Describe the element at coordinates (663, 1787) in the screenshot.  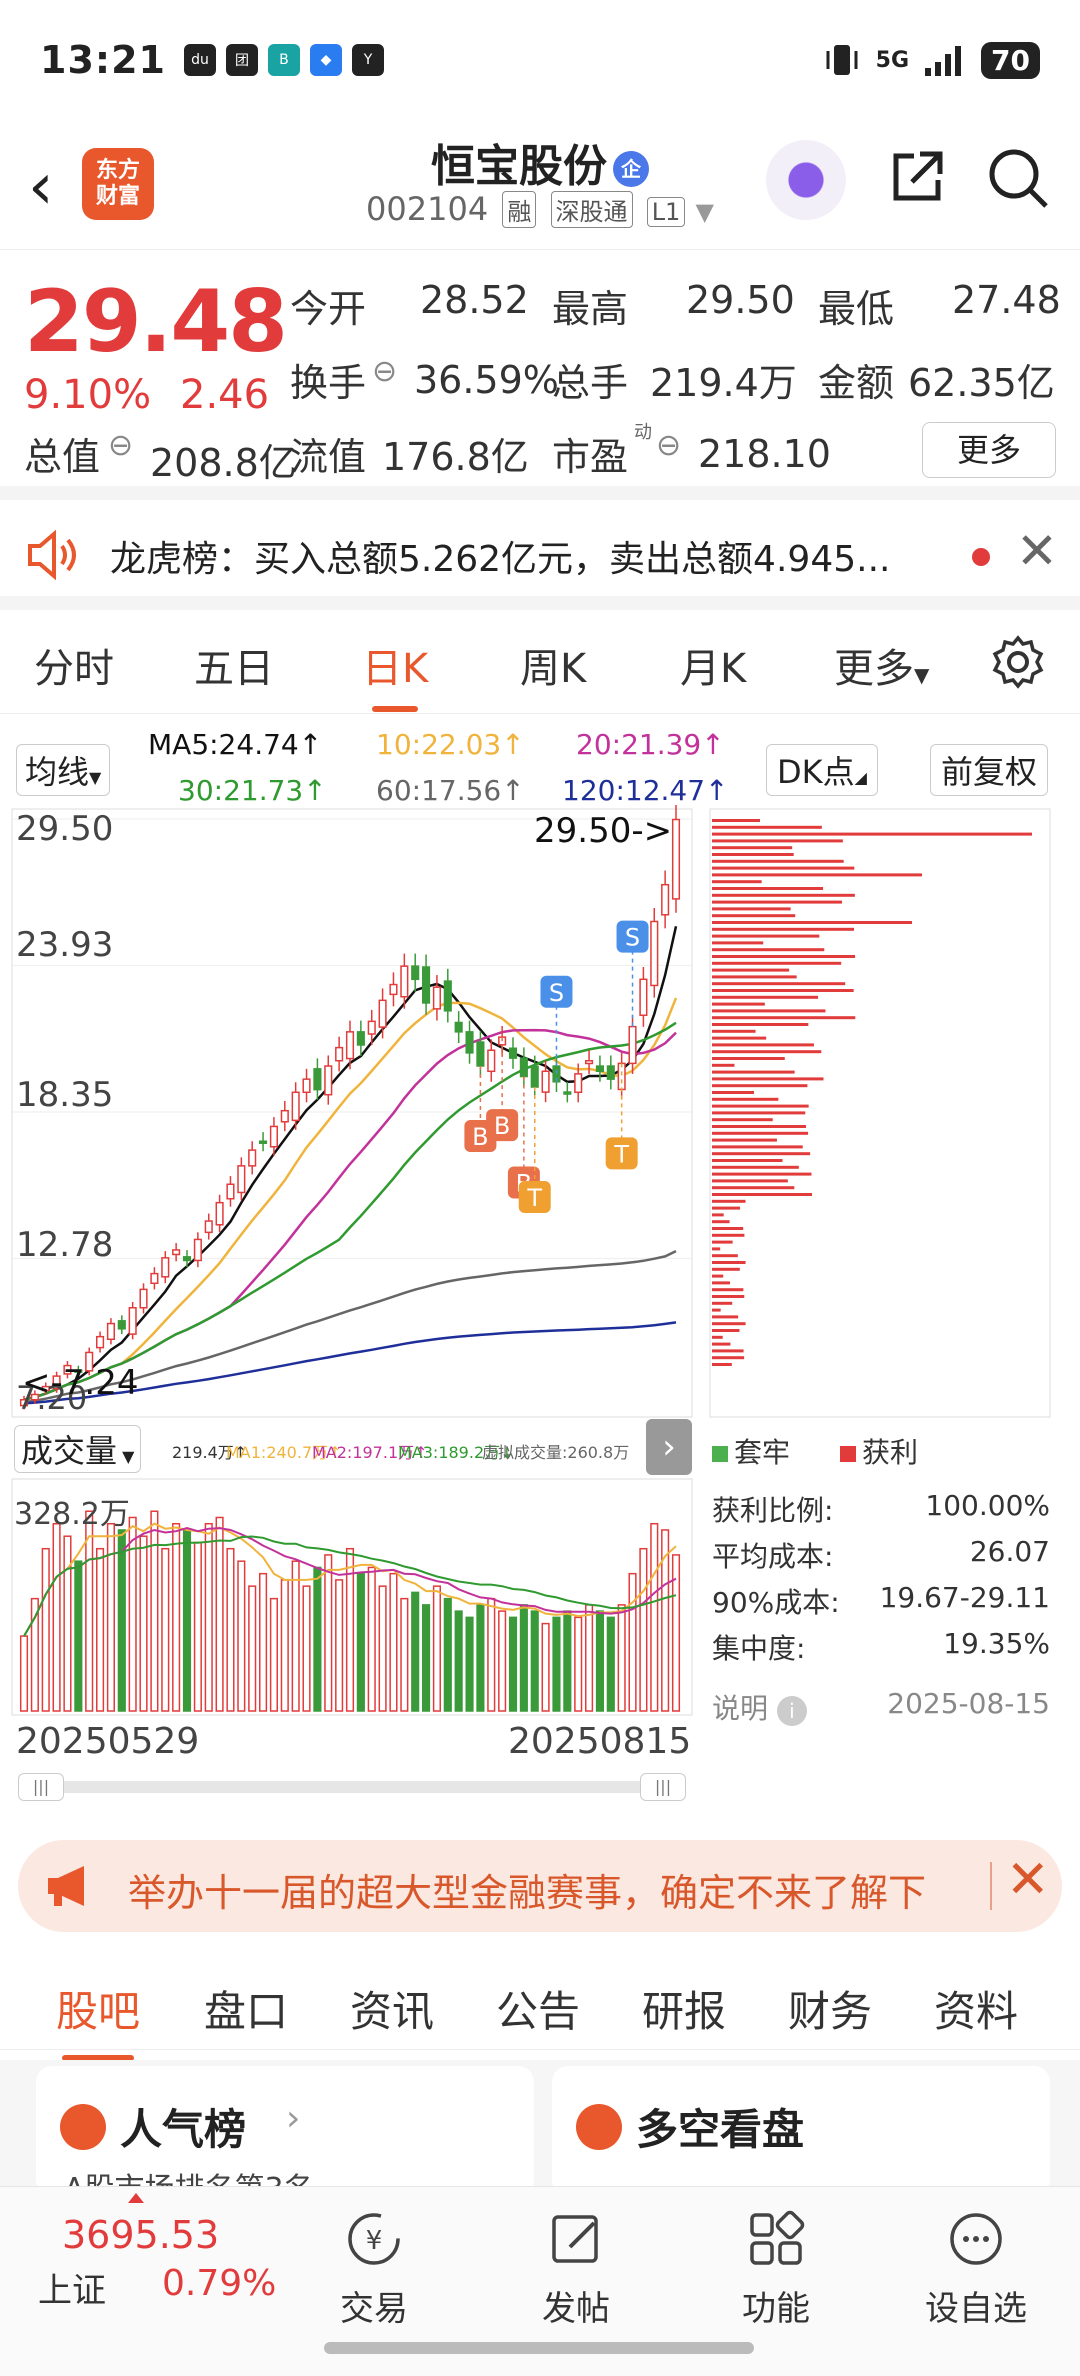
I see `range-handle-right: |||` at that location.